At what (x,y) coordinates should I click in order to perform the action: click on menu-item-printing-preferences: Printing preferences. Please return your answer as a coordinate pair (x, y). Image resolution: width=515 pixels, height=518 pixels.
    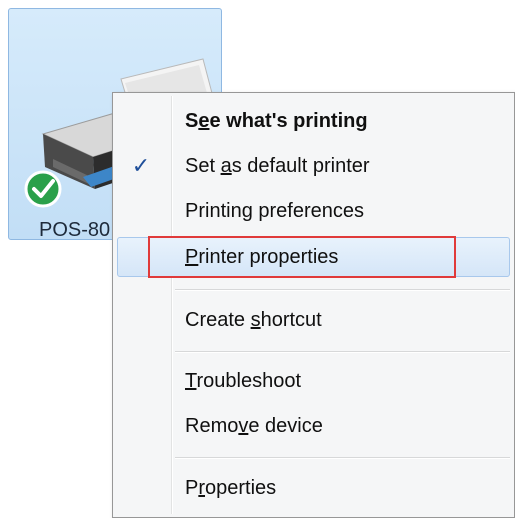
    Looking at the image, I should click on (313, 211).